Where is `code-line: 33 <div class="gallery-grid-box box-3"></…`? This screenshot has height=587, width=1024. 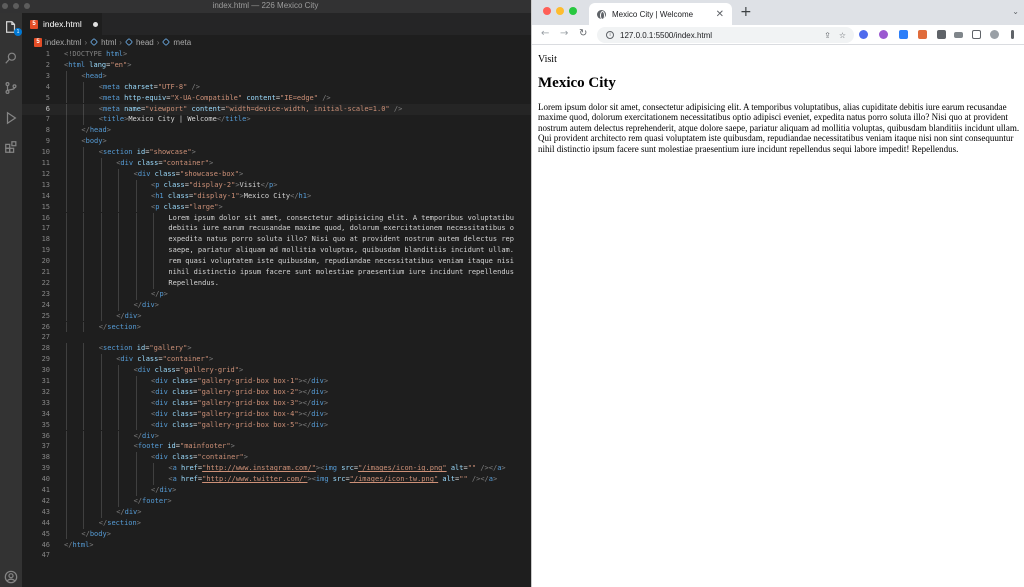
code-line: 33 <div class="gallery-grid-box box-3"></… is located at coordinates (276, 403).